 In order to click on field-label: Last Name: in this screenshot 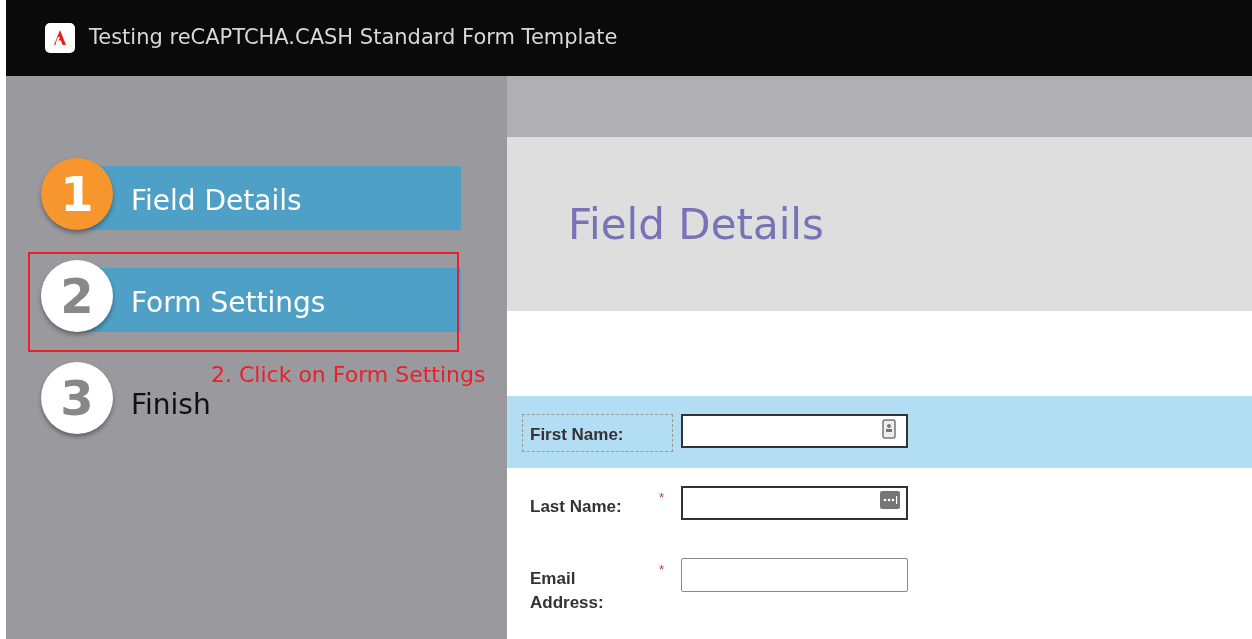, I will do `click(576, 507)`.